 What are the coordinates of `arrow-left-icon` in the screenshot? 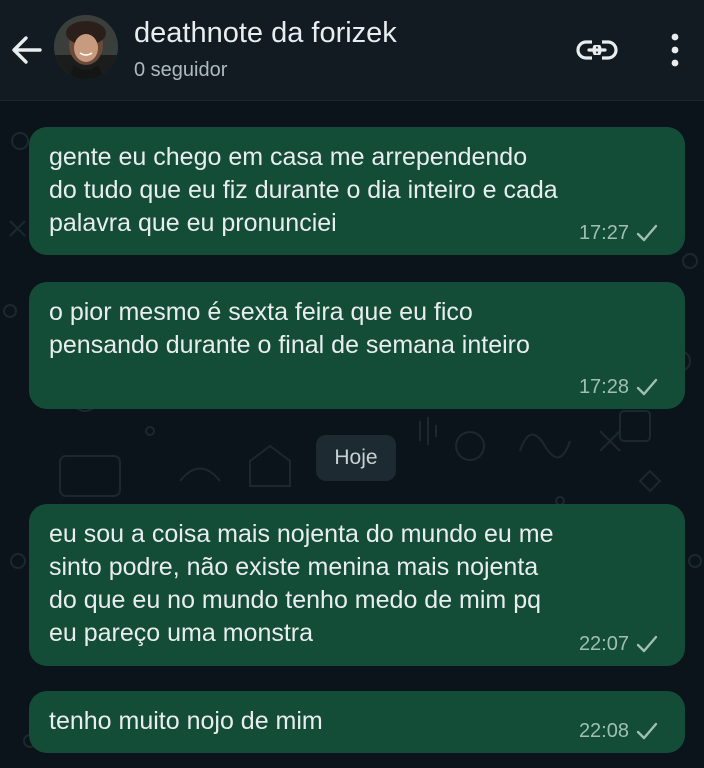 It's located at (27, 50).